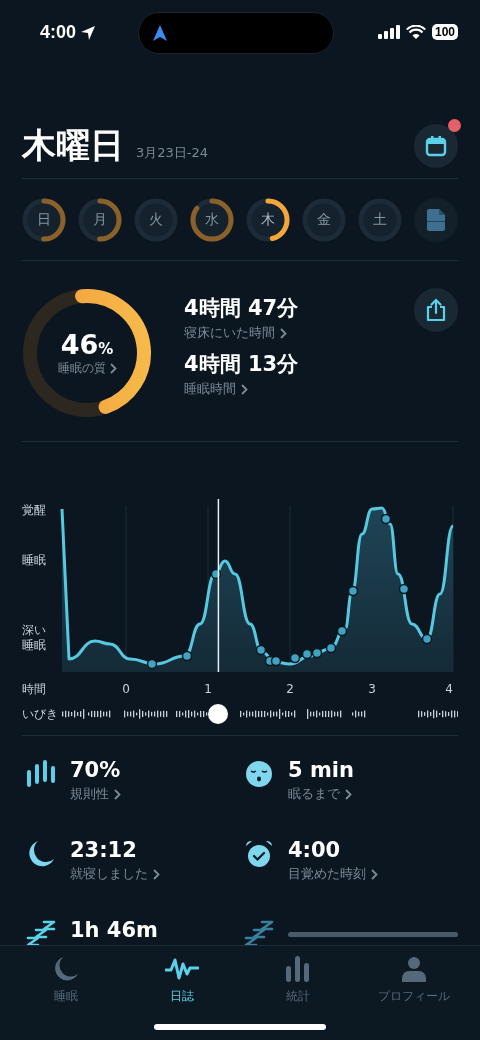 The height and width of the screenshot is (1040, 480). Describe the element at coordinates (104, 850) in the screenshot. I see `metric-value: 23:12` at that location.